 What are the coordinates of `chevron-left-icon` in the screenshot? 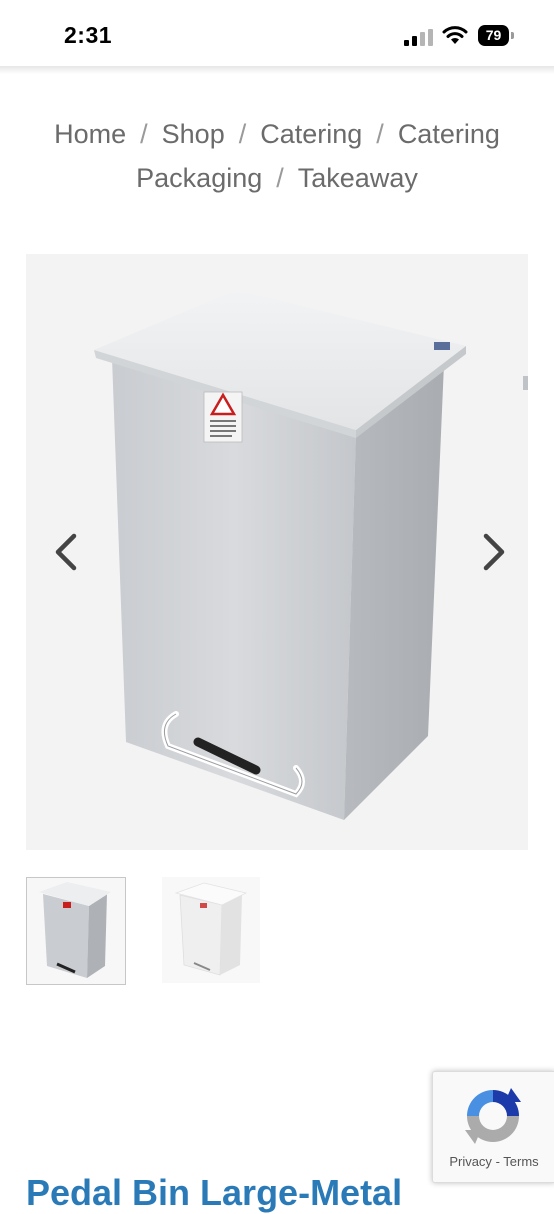 It's located at (68, 552).